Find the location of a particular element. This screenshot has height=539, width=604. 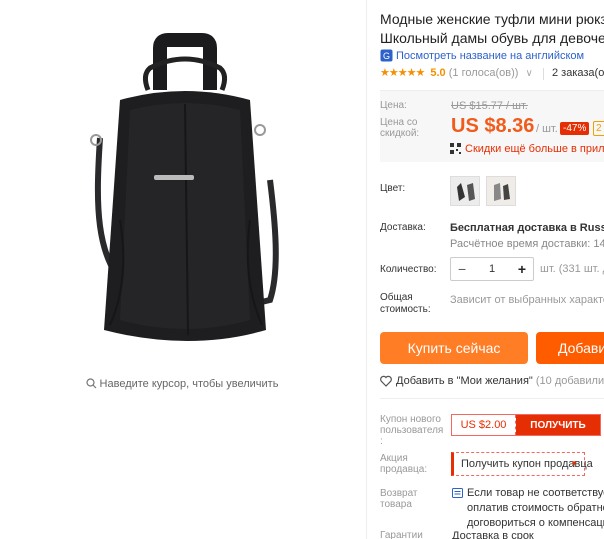

quantity-input: 1 is located at coordinates (492, 269).